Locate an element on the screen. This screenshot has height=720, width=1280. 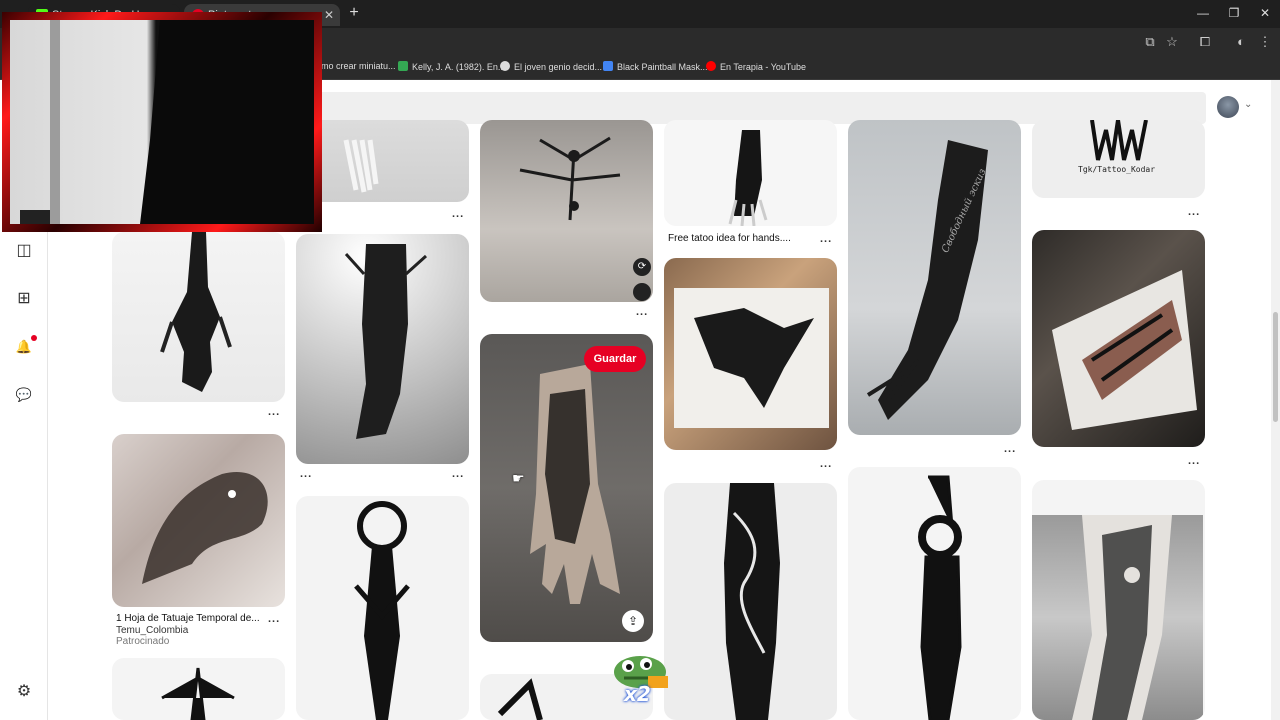
webcam-feed is located at coordinates (162, 122).